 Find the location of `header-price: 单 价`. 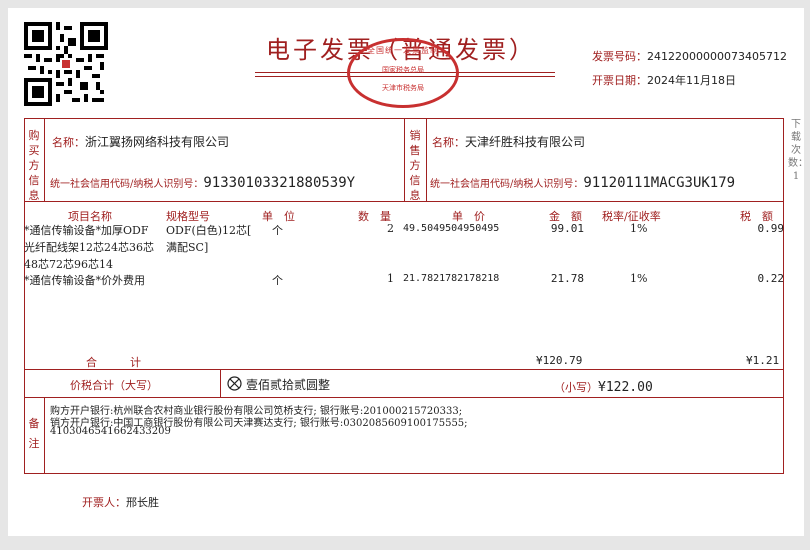

header-price: 单 价 is located at coordinates (468, 216).